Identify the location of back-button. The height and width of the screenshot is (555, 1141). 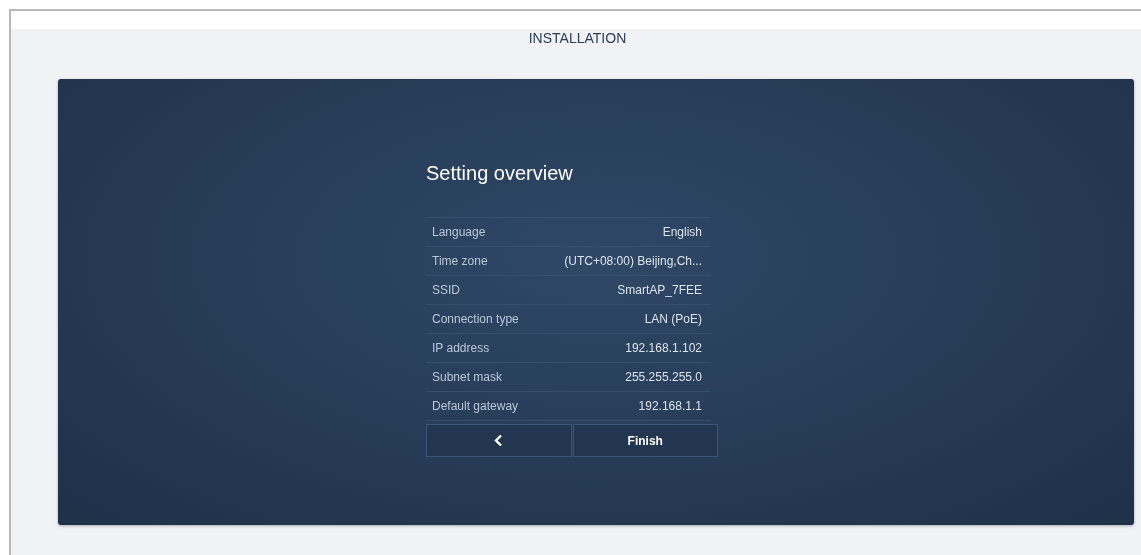
(499, 440).